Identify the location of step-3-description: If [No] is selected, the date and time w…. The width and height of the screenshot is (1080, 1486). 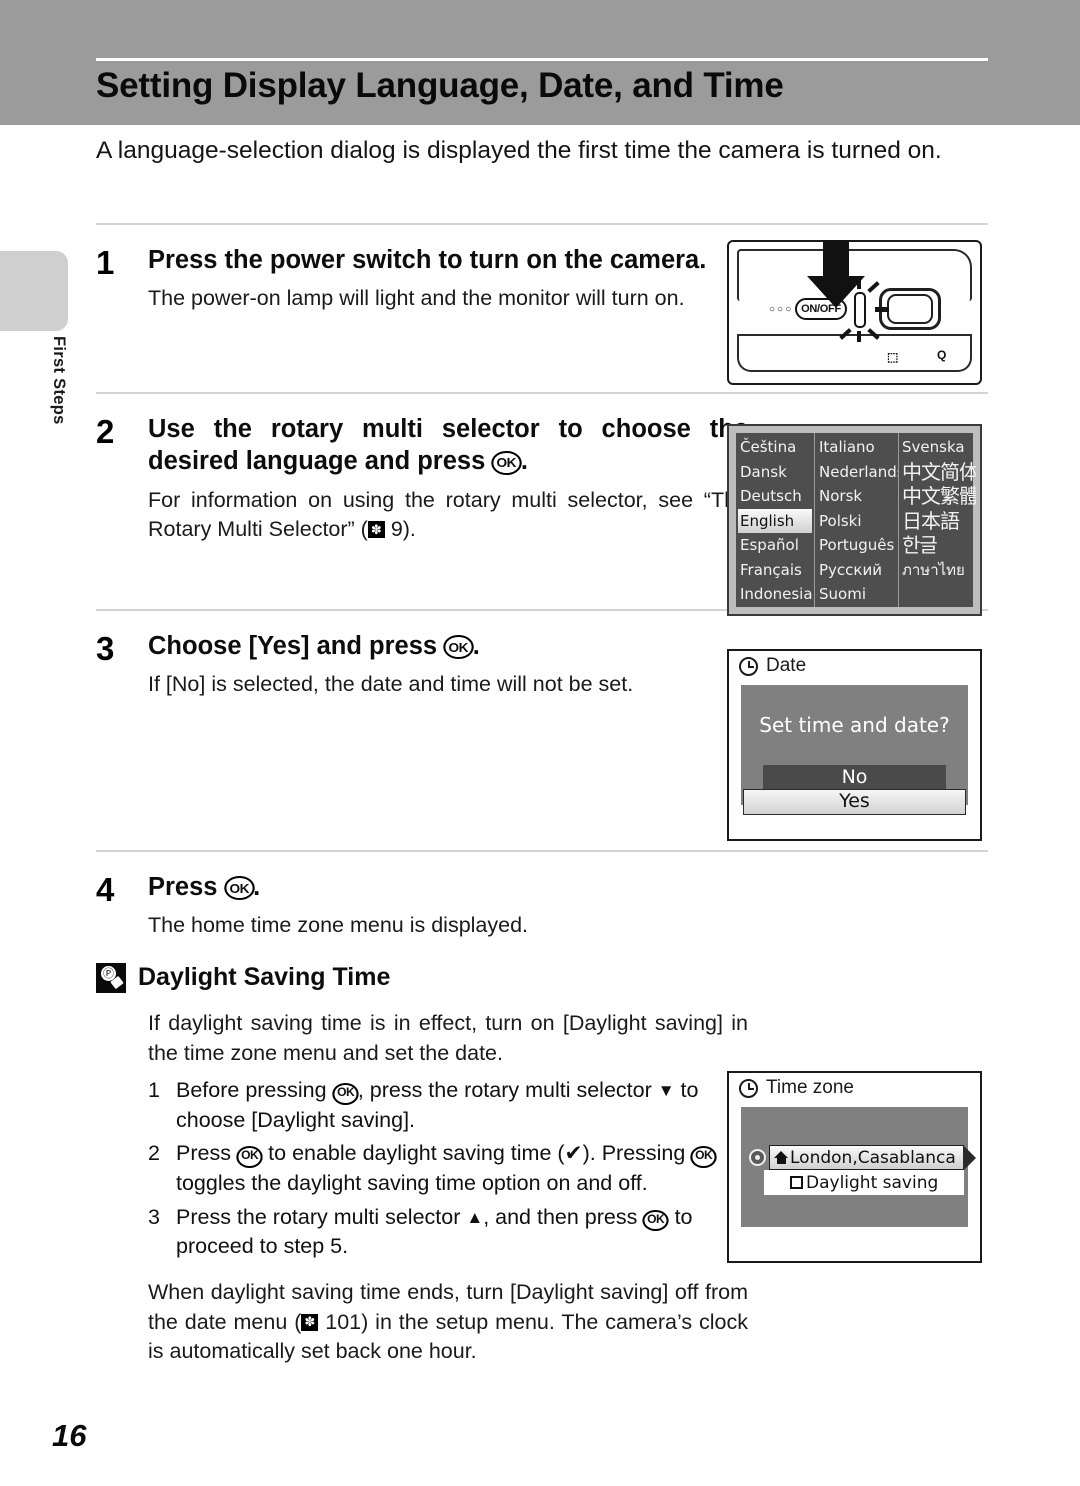
(391, 684).